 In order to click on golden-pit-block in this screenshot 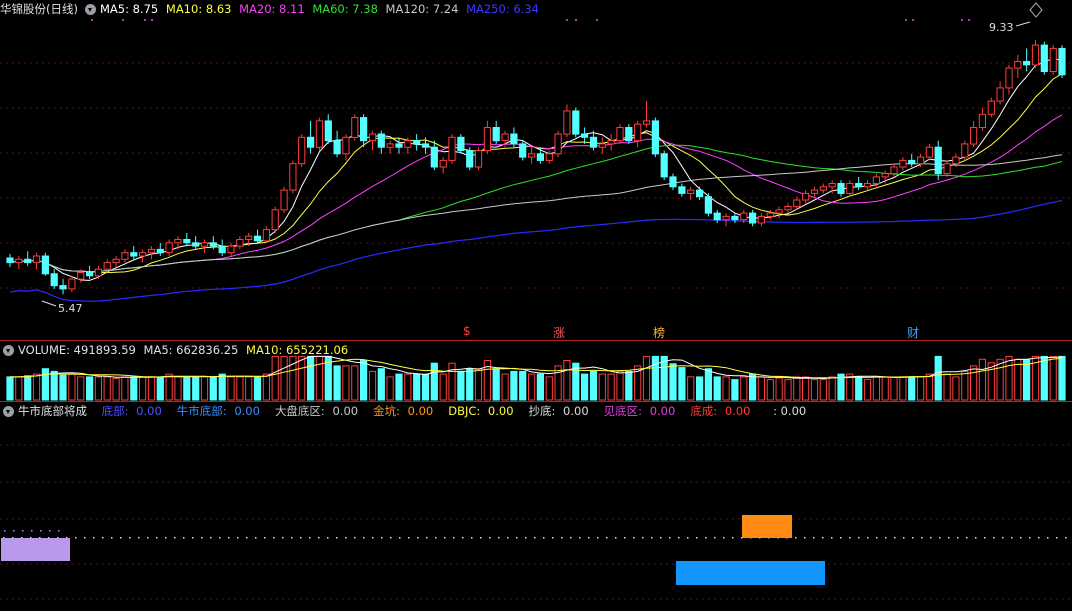, I will do `click(767, 526)`.